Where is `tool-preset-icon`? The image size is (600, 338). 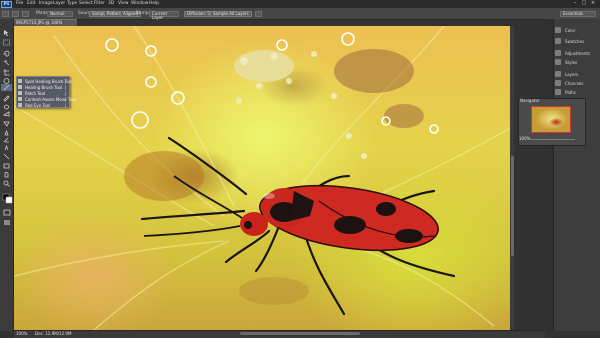
tool-preset-icon is located at coordinates (5, 14).